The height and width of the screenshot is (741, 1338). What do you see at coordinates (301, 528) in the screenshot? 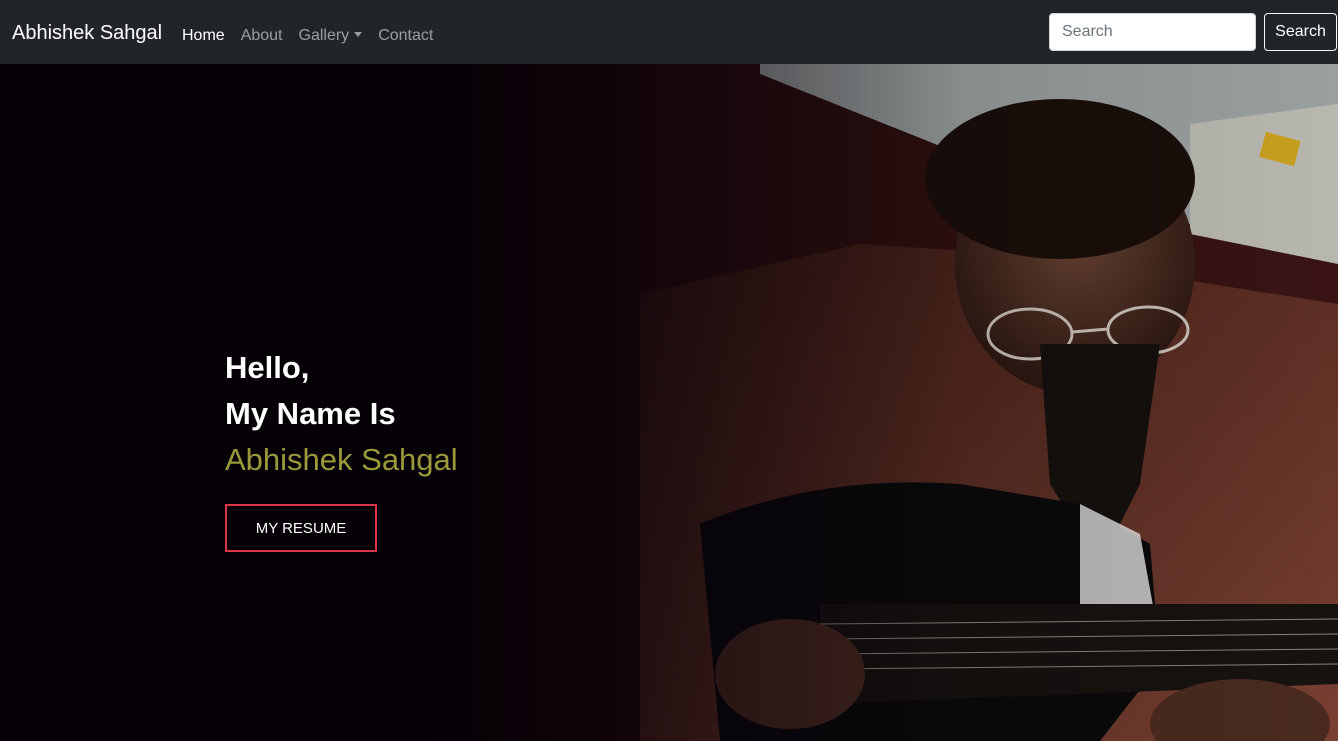
I see `resume-button: MY RESUME` at bounding box center [301, 528].